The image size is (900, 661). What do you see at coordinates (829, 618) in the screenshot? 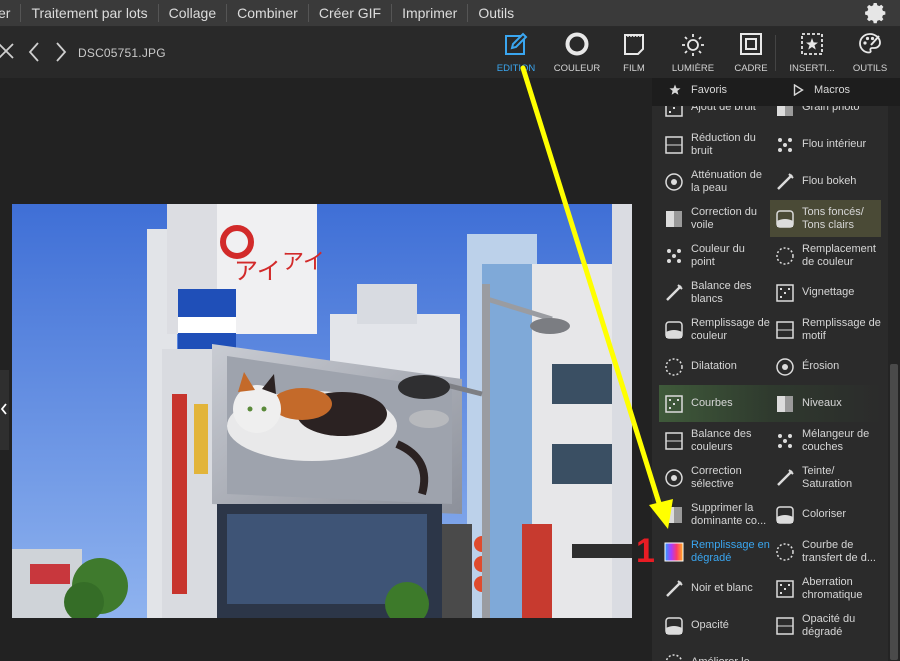
I see `tool-label-line: Opacité du` at bounding box center [829, 618].